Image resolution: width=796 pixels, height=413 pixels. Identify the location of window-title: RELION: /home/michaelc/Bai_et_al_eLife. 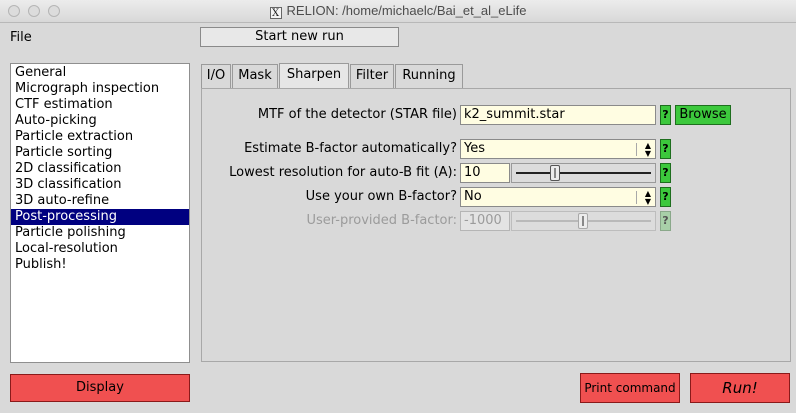
(406, 10).